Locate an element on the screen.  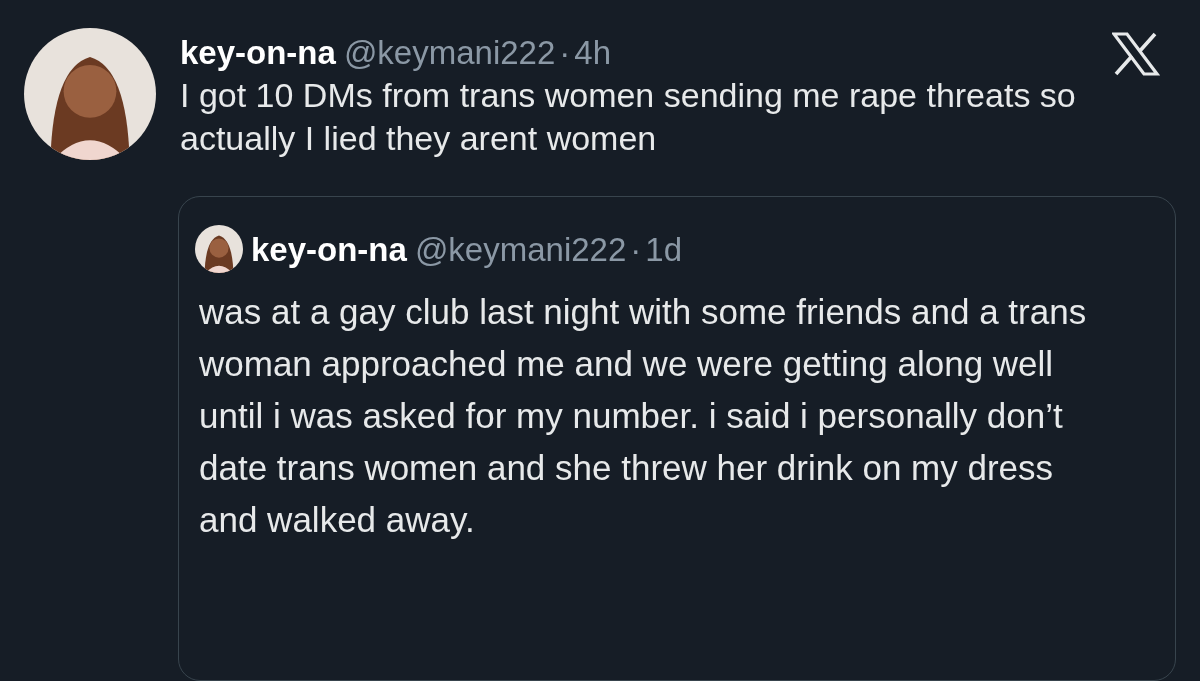
x-logo-icon is located at coordinates (1136, 54).